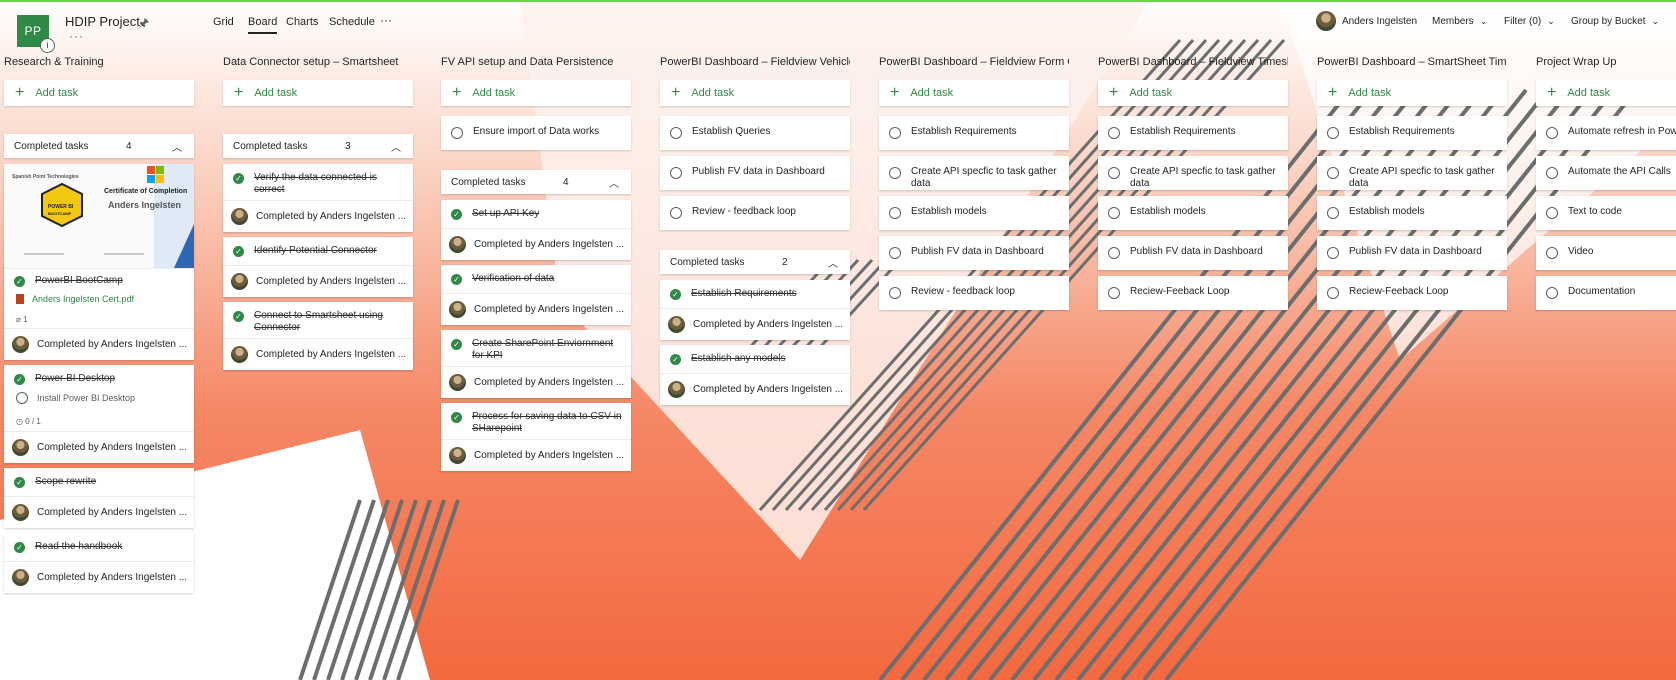  Describe the element at coordinates (302, 22) in the screenshot. I see `tab-charts: Charts` at that location.